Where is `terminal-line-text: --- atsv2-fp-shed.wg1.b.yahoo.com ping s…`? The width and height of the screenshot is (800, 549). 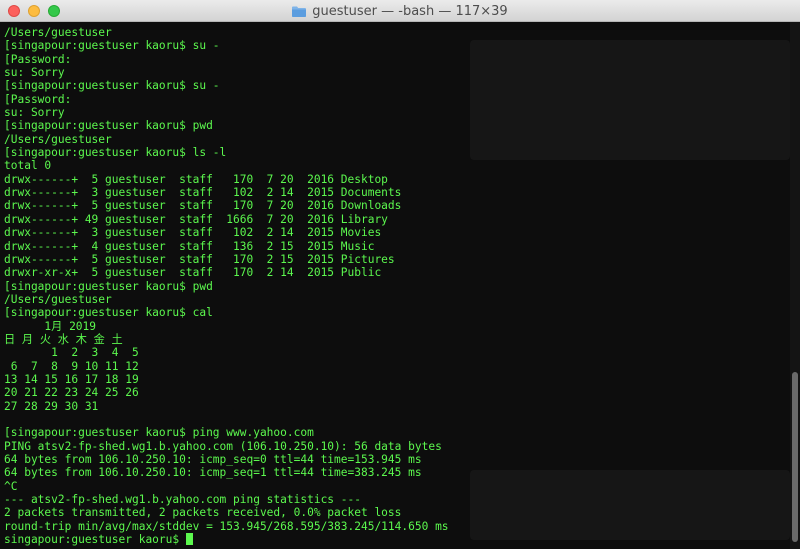 terminal-line-text: --- atsv2-fp-shed.wg1.b.yahoo.com ping s… is located at coordinates (182, 500).